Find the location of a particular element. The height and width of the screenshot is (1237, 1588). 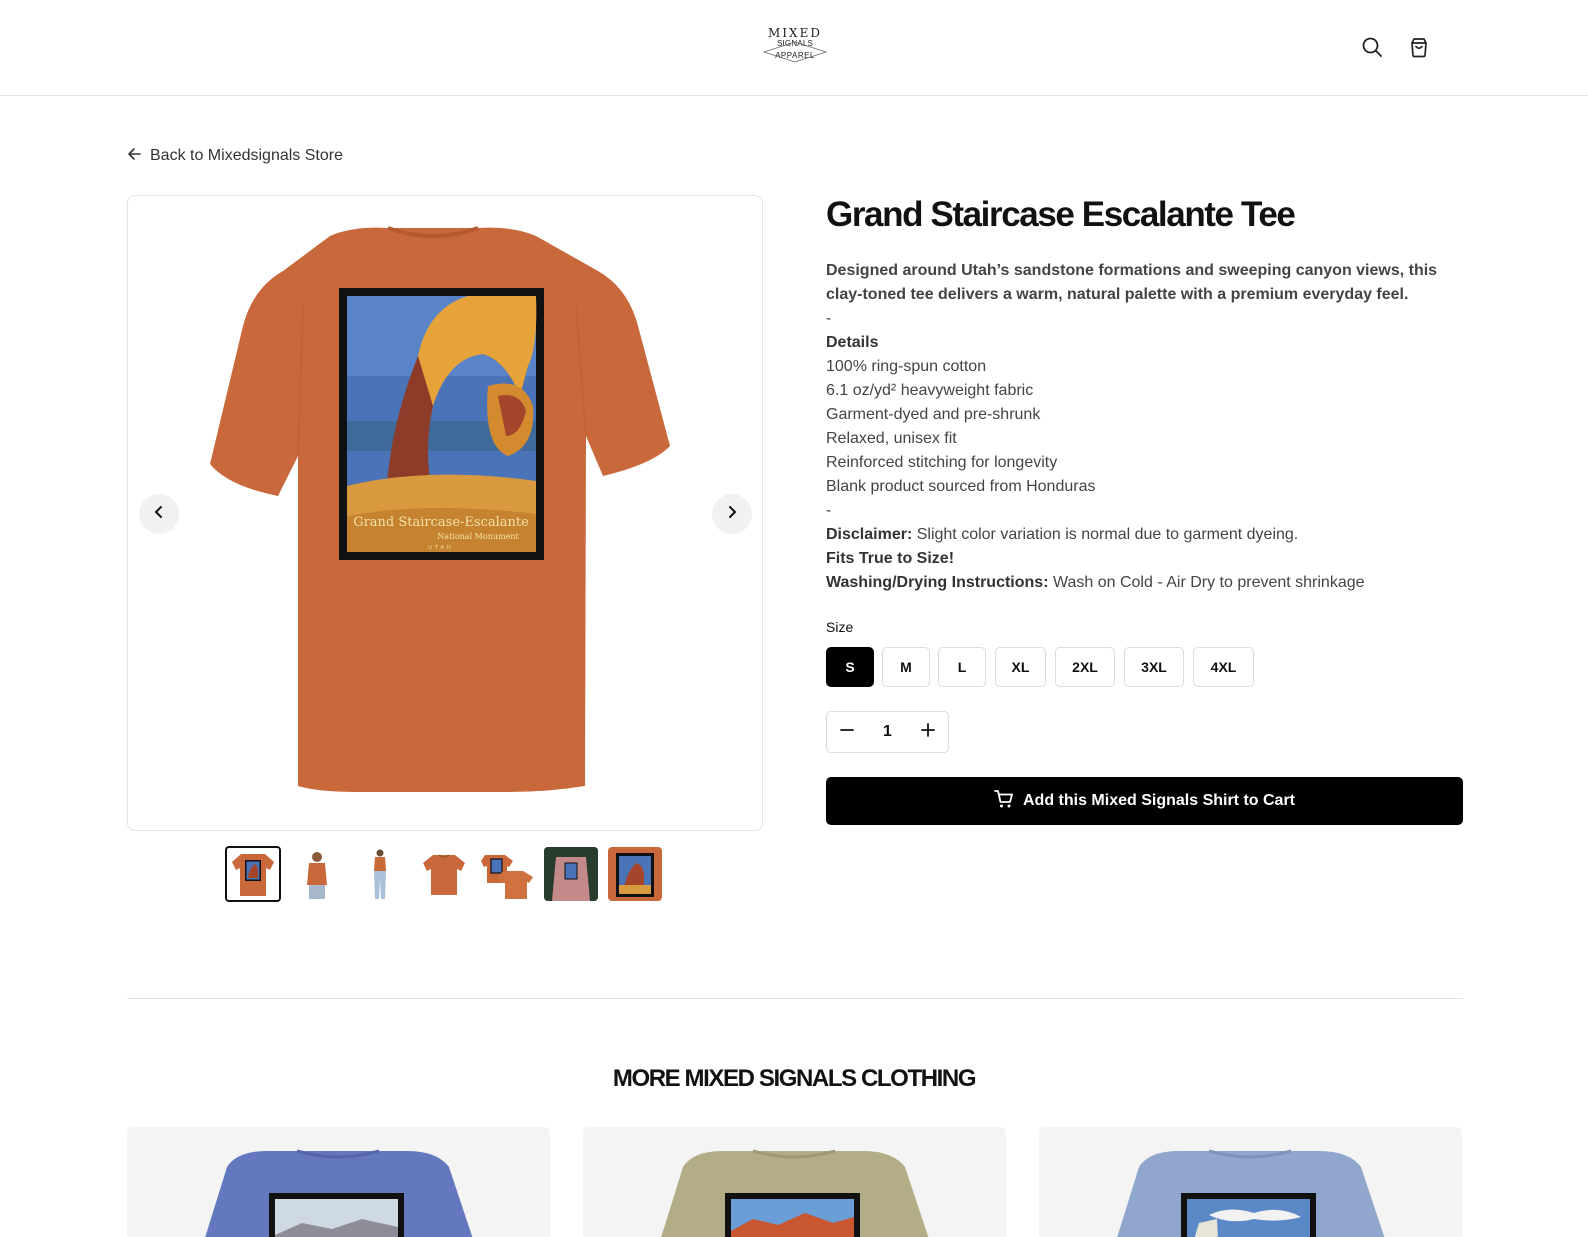

size-option-l: L is located at coordinates (962, 667).